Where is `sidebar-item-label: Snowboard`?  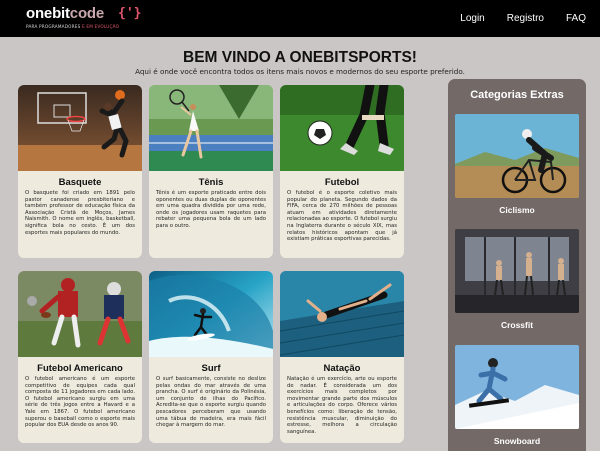 sidebar-item-label: Snowboard is located at coordinates (517, 441).